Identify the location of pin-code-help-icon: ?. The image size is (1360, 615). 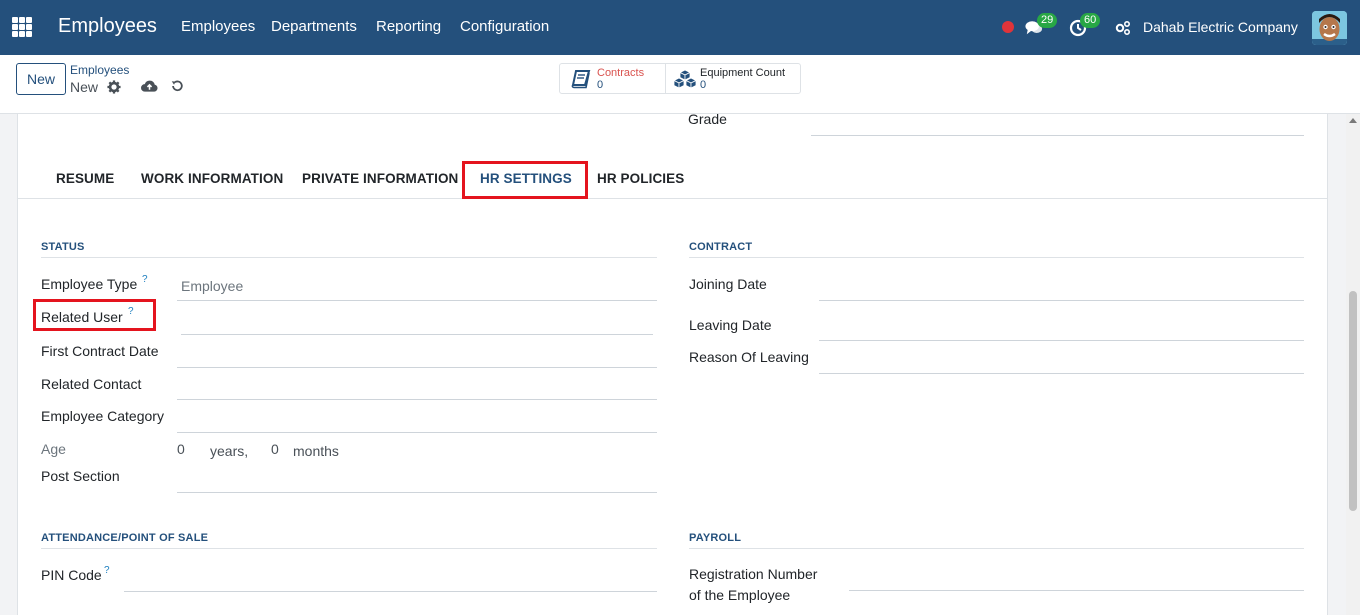
(107, 570).